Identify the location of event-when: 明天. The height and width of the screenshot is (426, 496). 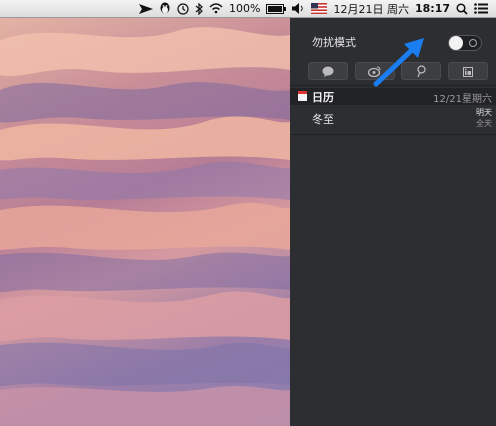
(484, 112).